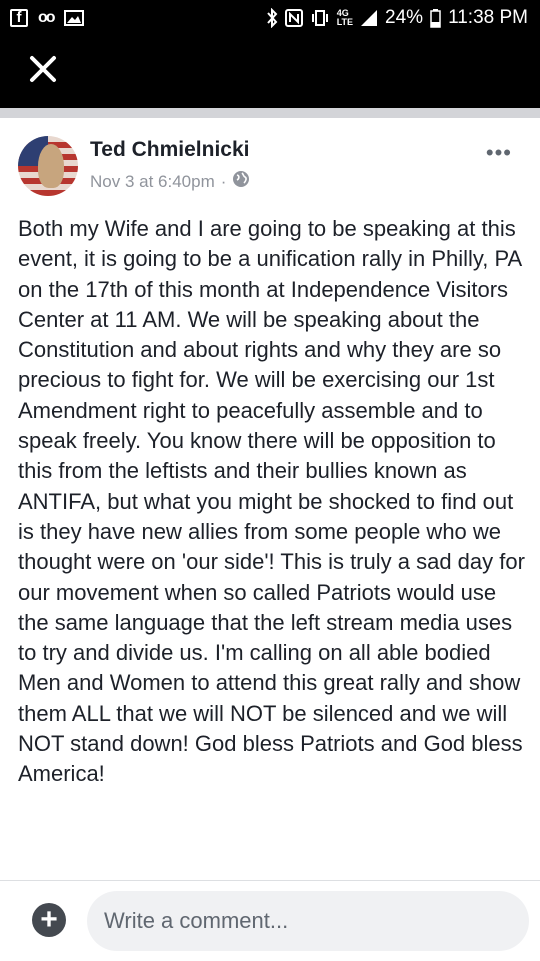 The image size is (540, 961). What do you see at coordinates (169, 150) in the screenshot?
I see `author-name: Ted Chmielnicki` at bounding box center [169, 150].